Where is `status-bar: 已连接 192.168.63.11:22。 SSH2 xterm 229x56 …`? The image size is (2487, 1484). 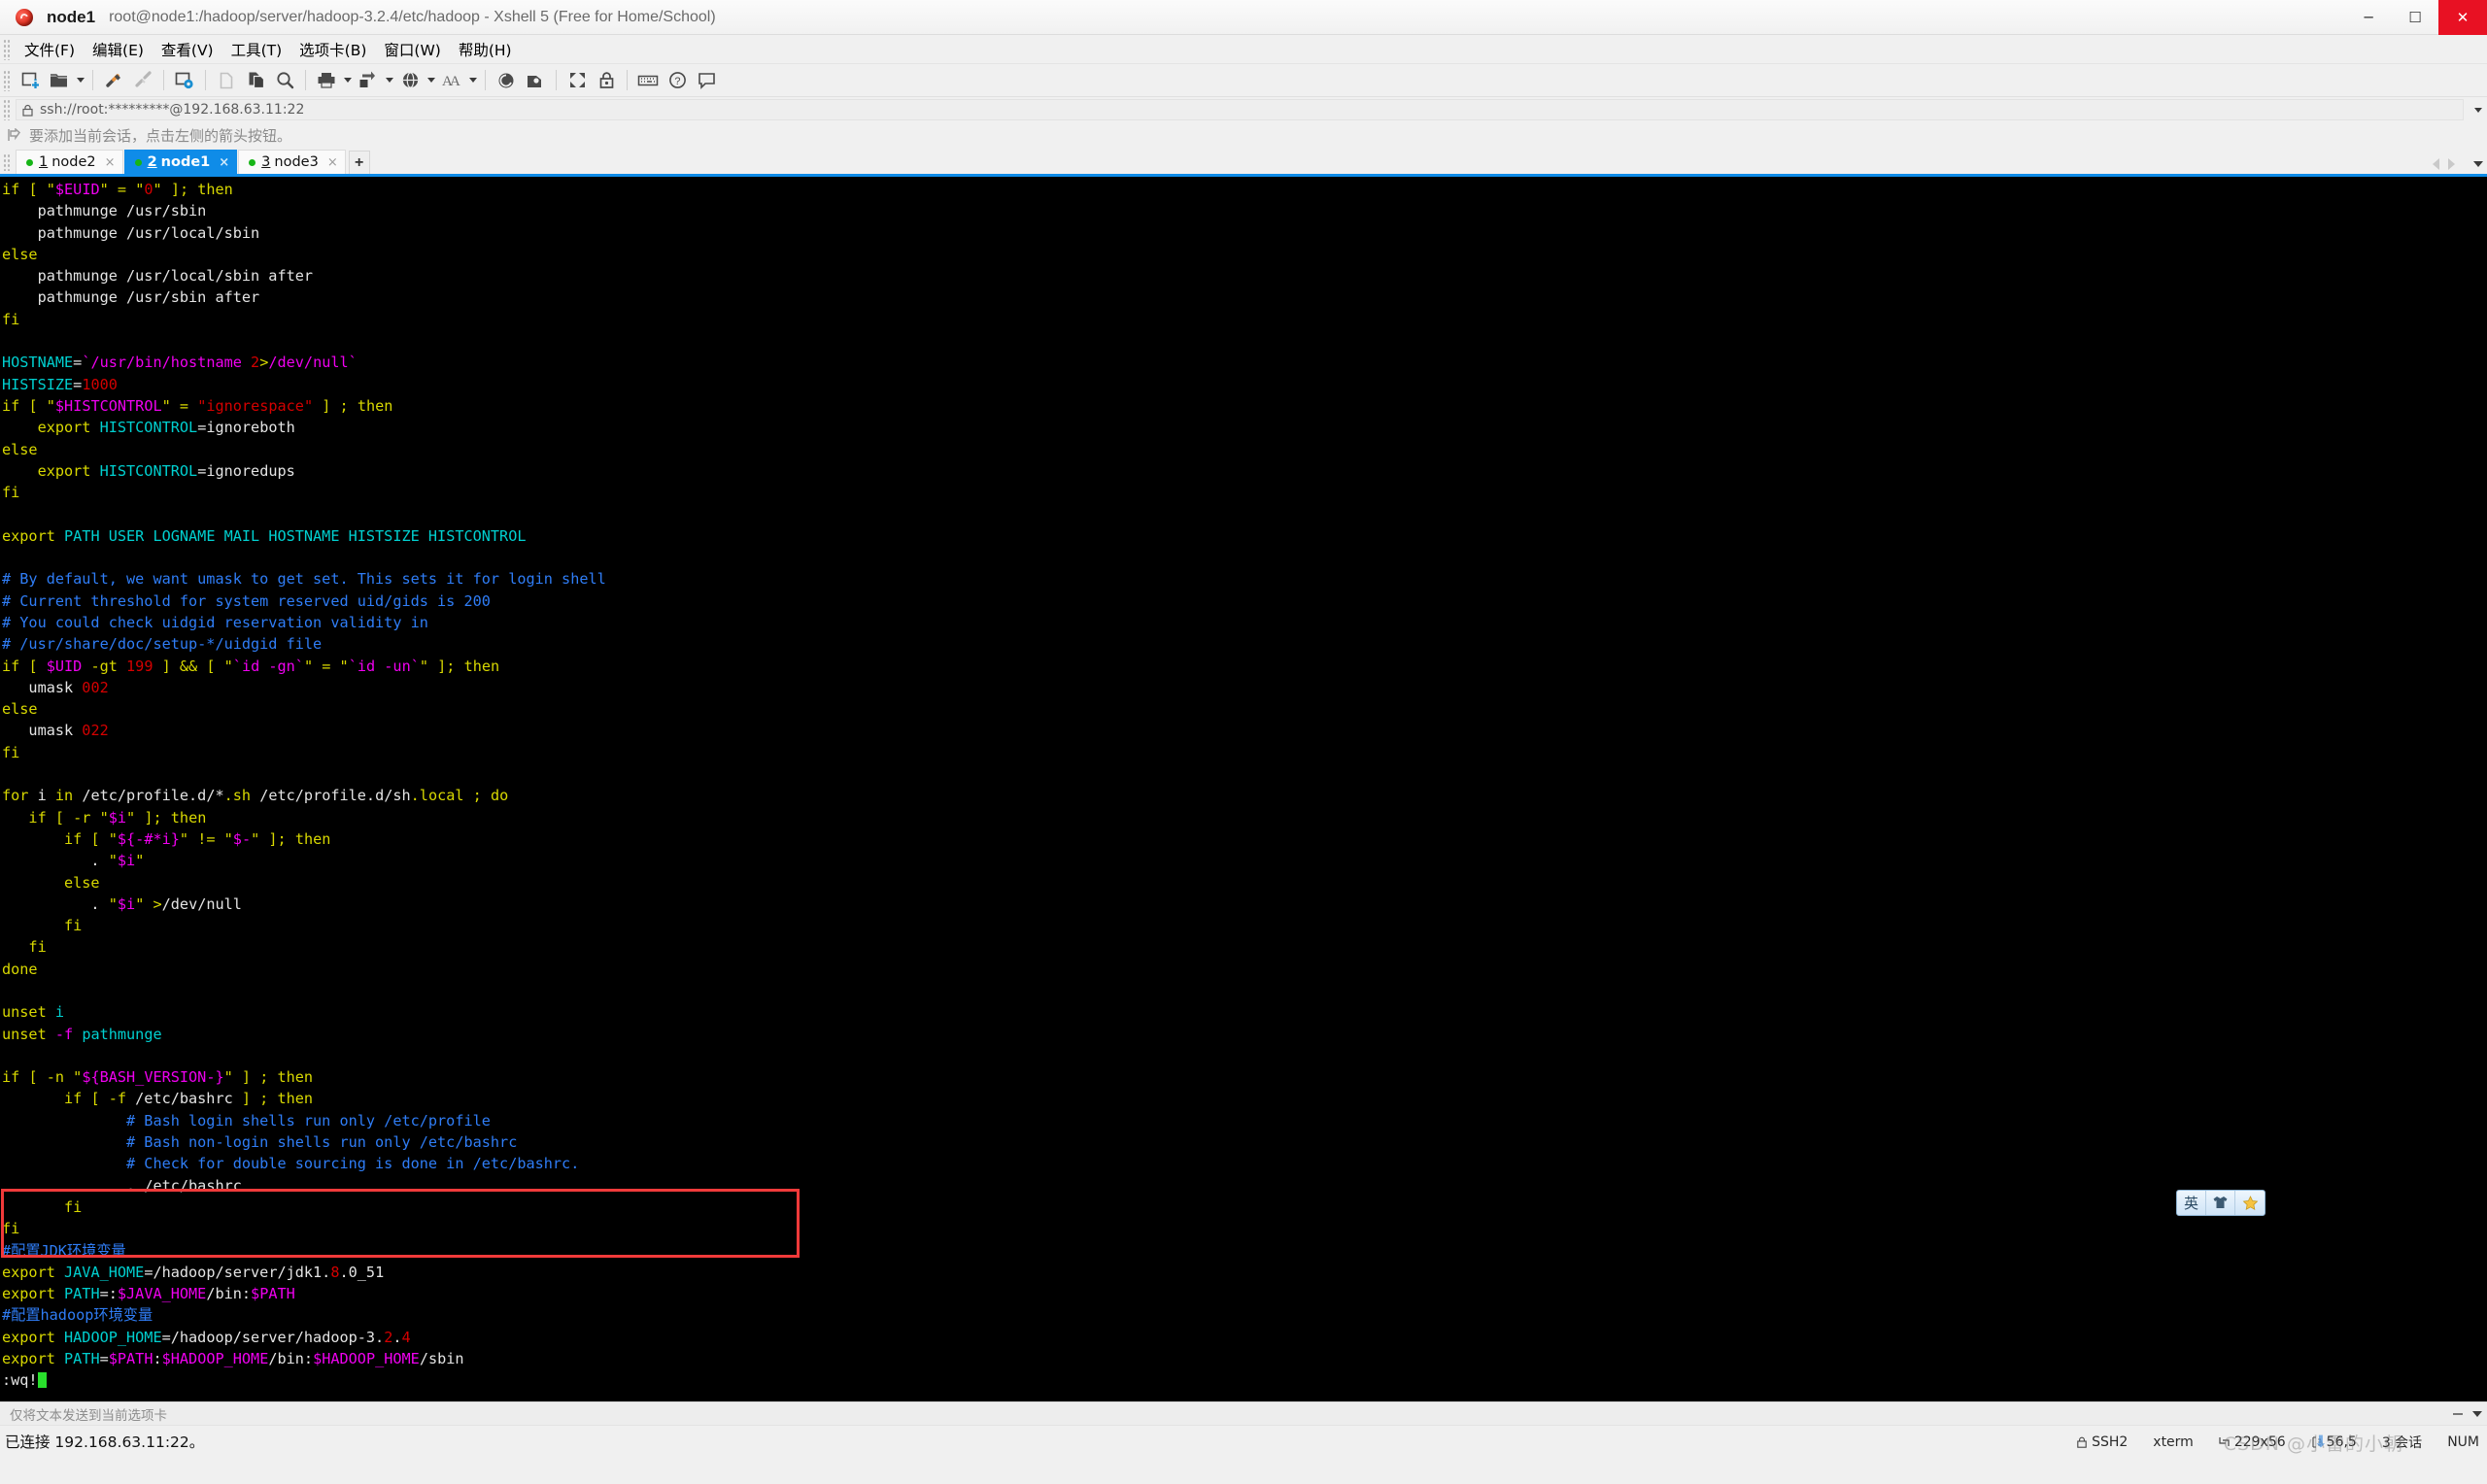
status-bar: 已连接 192.168.63.11:22。 SSH2 xterm 229x56 … is located at coordinates (1243, 1441).